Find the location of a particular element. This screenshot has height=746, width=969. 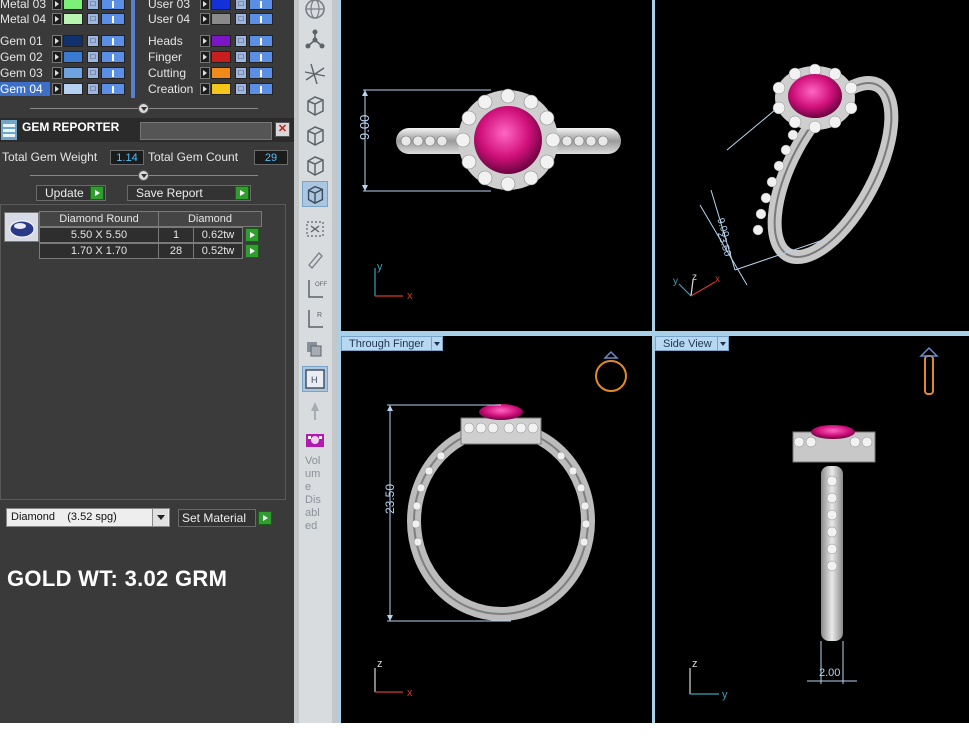

node-graph-icon is located at coordinates (315, 39).